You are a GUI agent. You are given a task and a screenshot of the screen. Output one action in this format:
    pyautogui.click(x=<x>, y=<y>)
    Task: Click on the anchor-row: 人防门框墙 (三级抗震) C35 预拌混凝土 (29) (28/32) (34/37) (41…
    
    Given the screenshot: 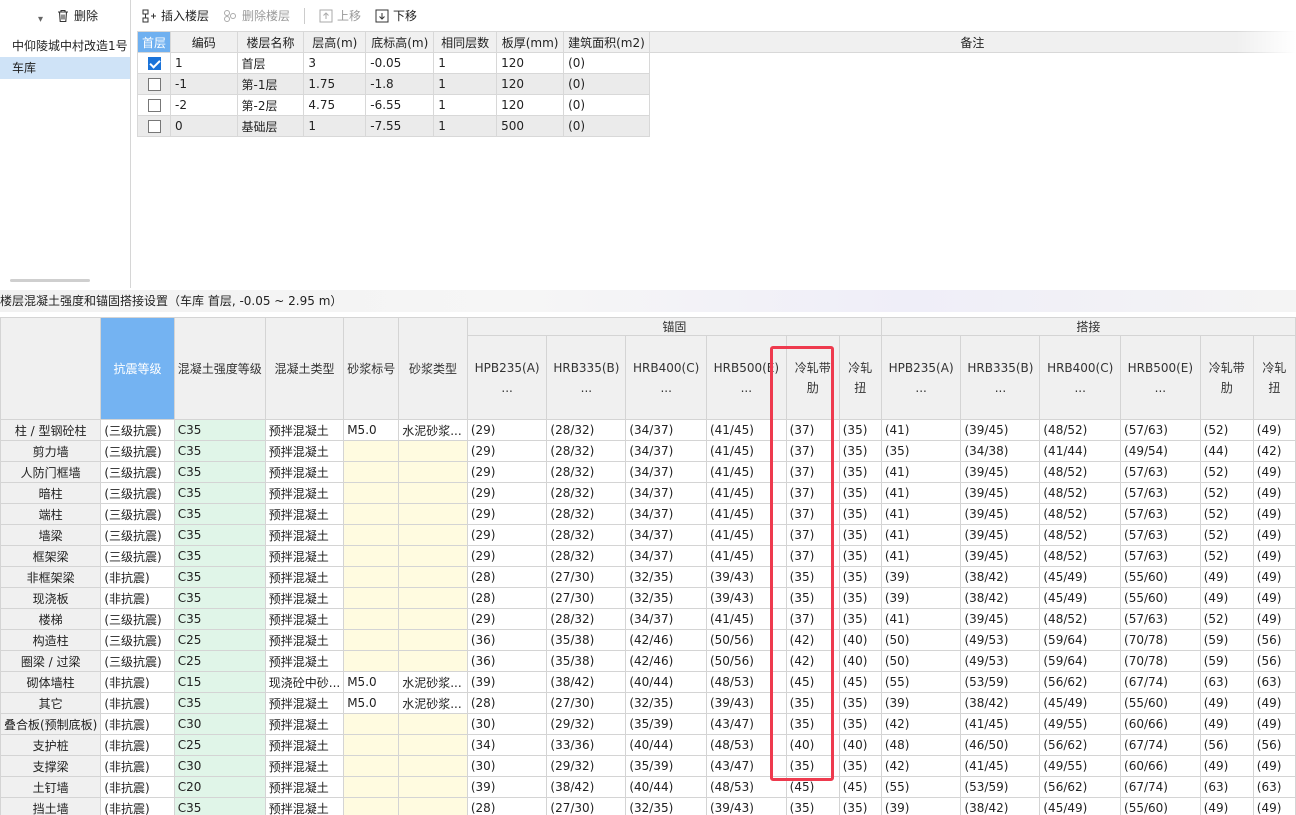 What is the action you would take?
    pyautogui.click(x=648, y=472)
    